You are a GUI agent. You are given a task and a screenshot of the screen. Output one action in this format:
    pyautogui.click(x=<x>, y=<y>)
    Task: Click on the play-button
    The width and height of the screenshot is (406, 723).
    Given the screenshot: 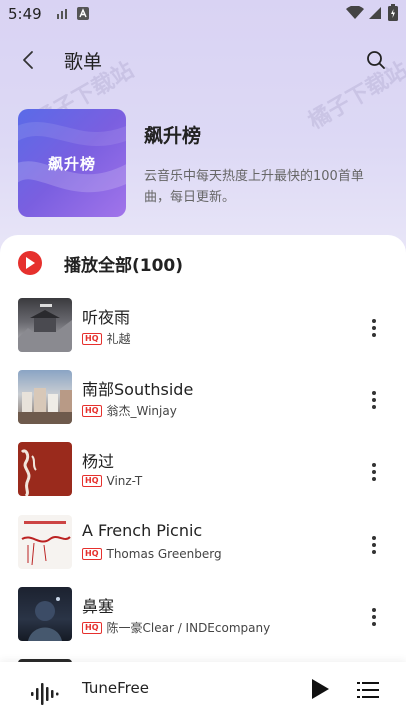 What is the action you would take?
    pyautogui.click(x=320, y=689)
    